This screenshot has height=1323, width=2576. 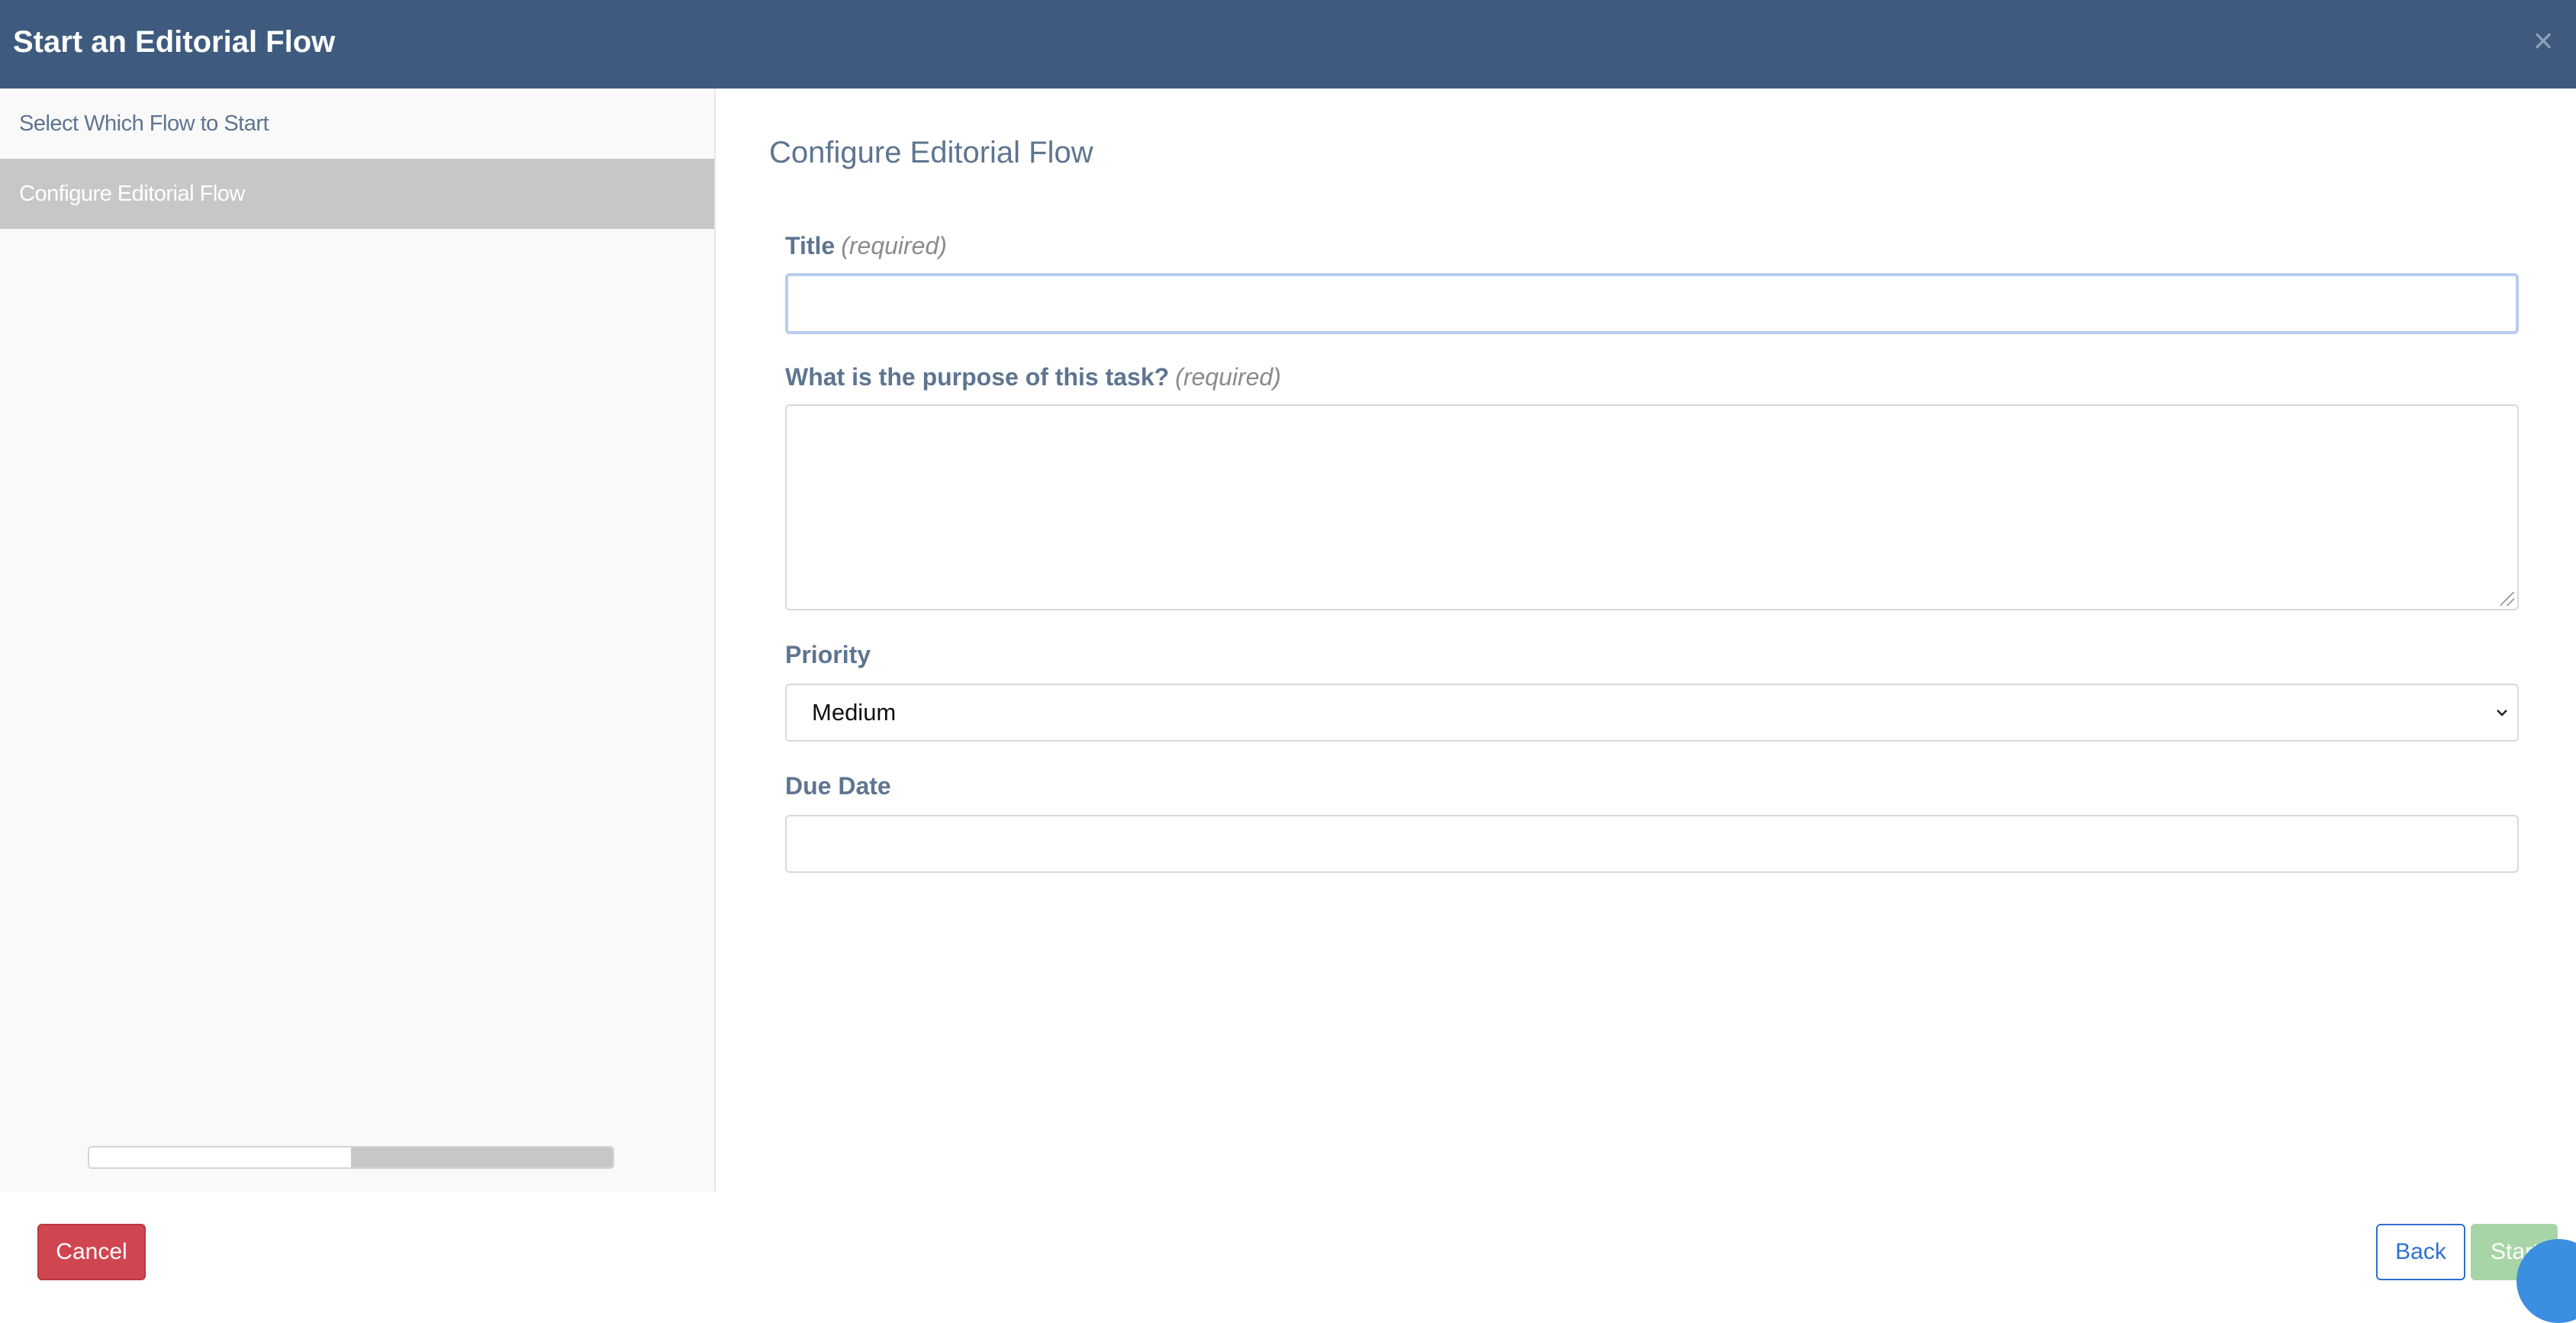 I want to click on resize-grip-icon, so click(x=2507, y=599).